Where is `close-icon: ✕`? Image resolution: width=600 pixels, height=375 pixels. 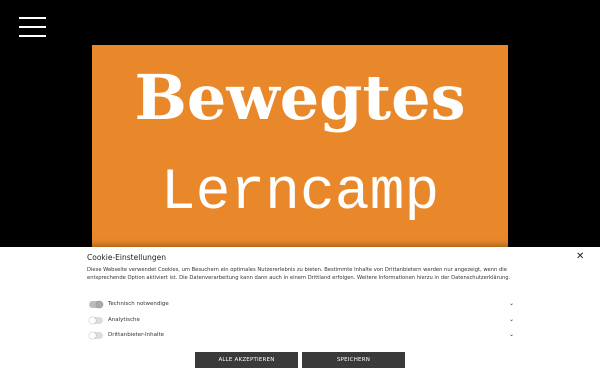 close-icon: ✕ is located at coordinates (580, 257).